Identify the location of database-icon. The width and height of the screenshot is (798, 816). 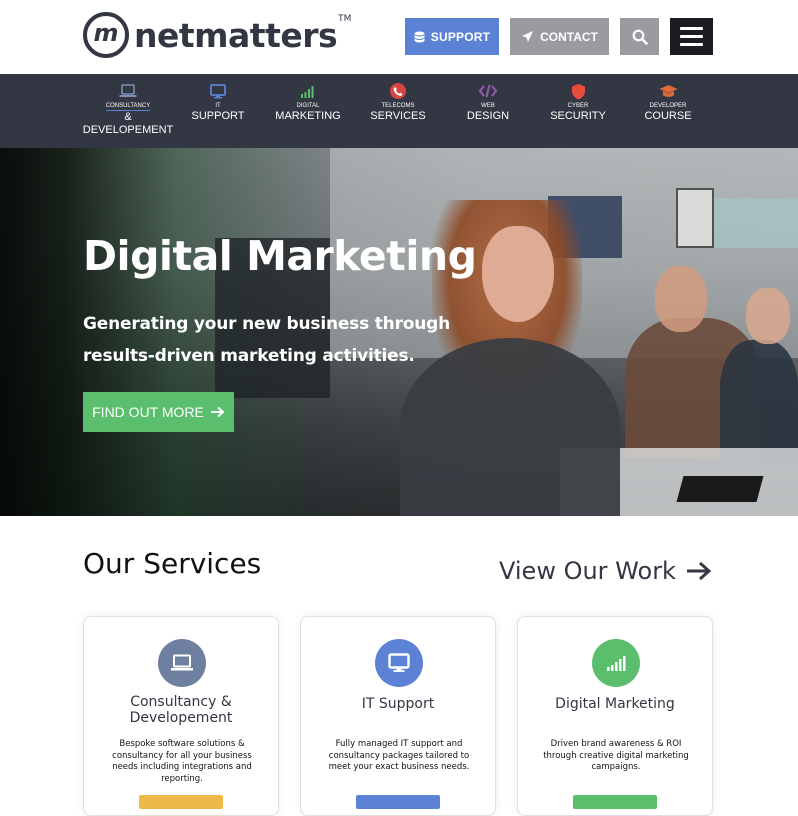
(419, 36).